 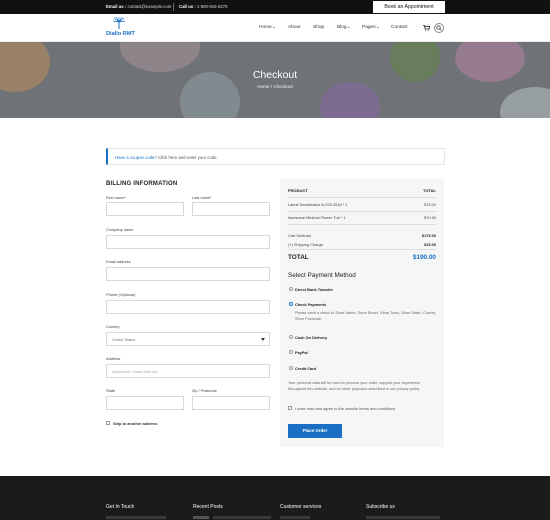 What do you see at coordinates (362, 190) in the screenshot?
I see `order-header: PRODUCT TOTAL` at bounding box center [362, 190].